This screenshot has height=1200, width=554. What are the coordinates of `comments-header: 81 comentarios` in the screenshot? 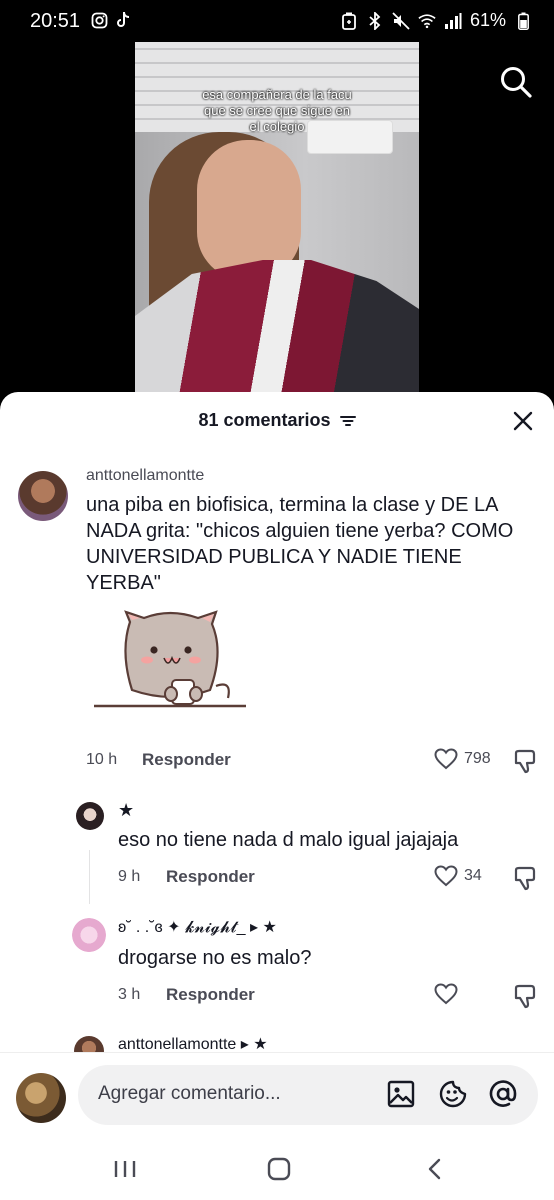 It's located at (277, 421).